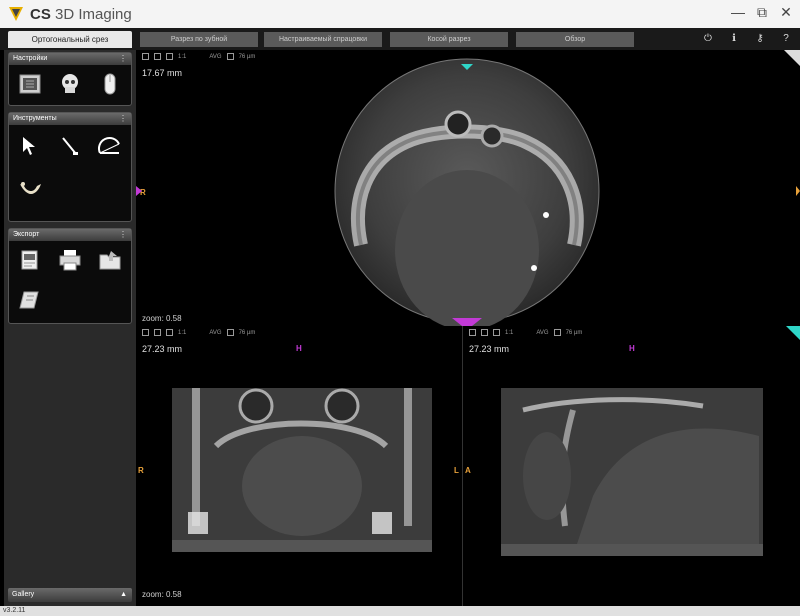  I want to click on window-controls: — ⧉ ✕, so click(762, 12).